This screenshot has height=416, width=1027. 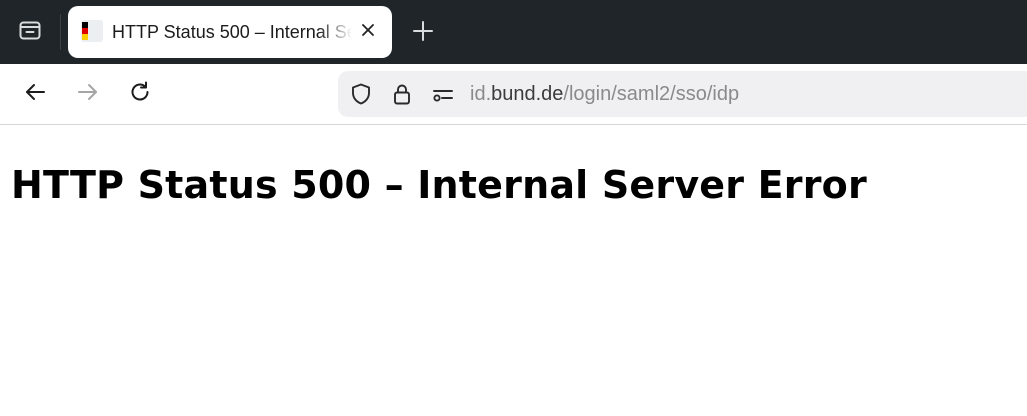 I want to click on address-bar: id.bund.de/login/saml2/sso/idp, so click(x=682, y=94).